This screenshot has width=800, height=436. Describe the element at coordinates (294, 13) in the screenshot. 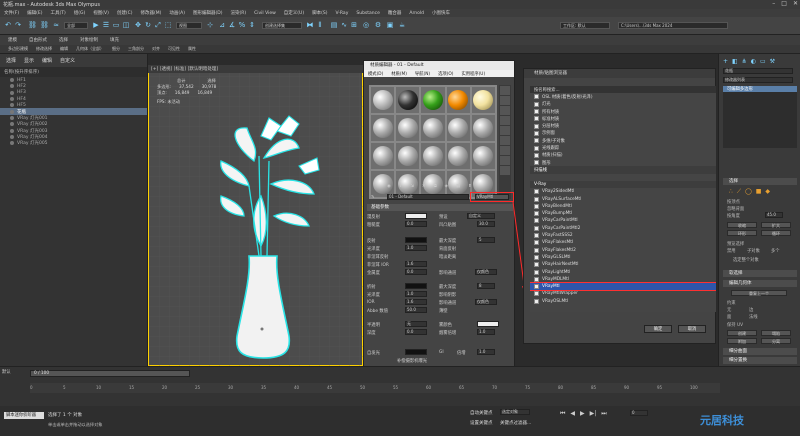

I see `menu-item: 自定义(U)` at that location.